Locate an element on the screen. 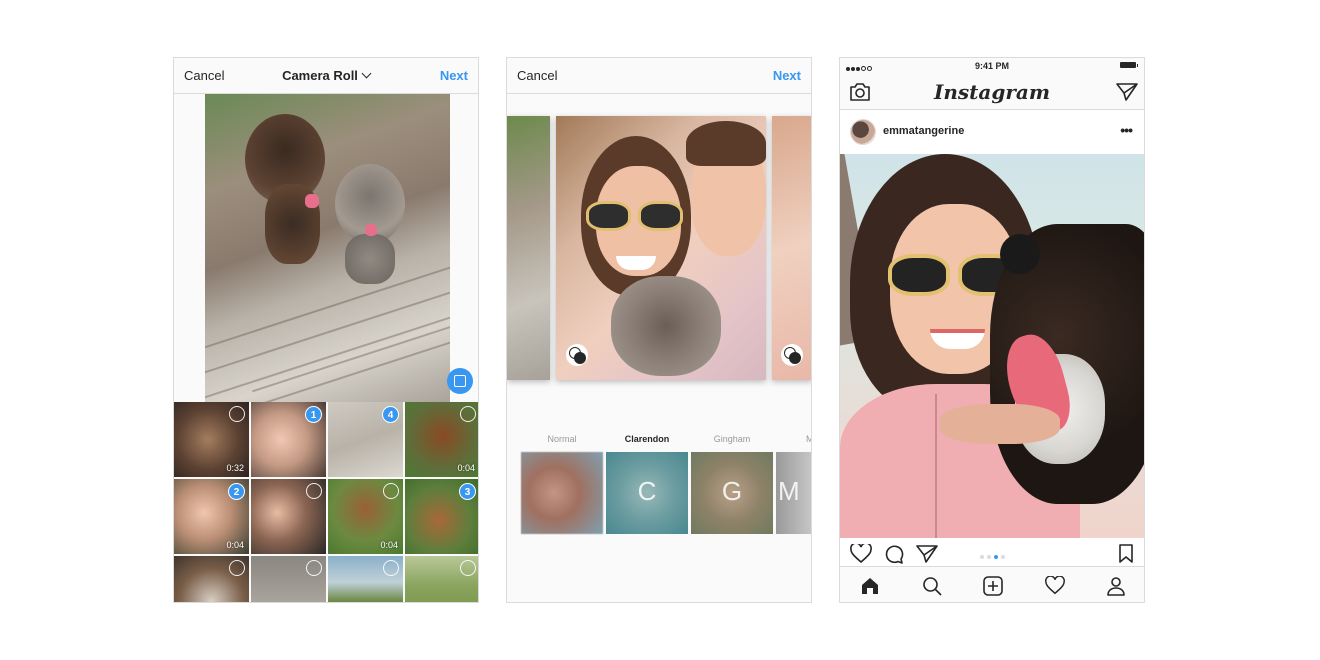  cancel-button: Cancel is located at coordinates (537, 75).